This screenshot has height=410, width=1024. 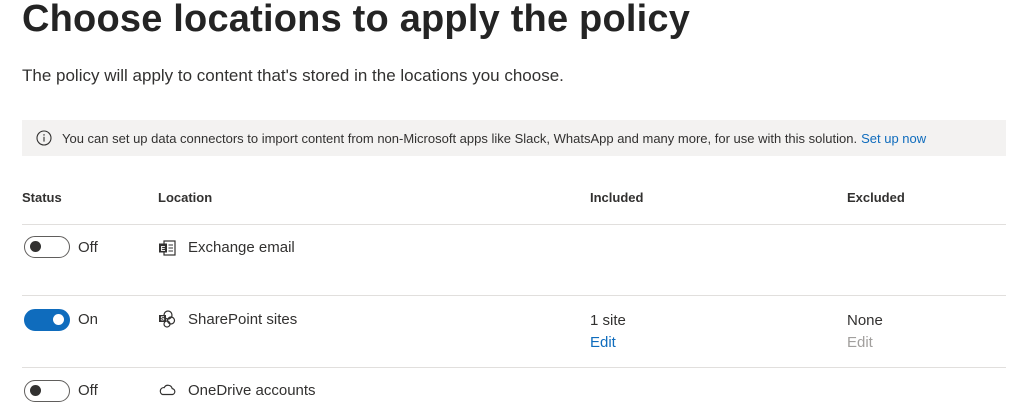 I want to click on page-title: Choose locations to apply the policy, so click(x=356, y=20).